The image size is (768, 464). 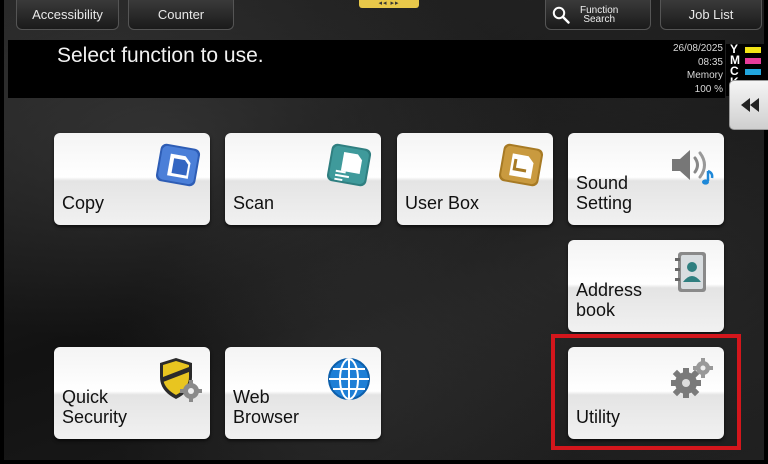 I want to click on status-memory-value: 100 %, so click(x=708, y=89).